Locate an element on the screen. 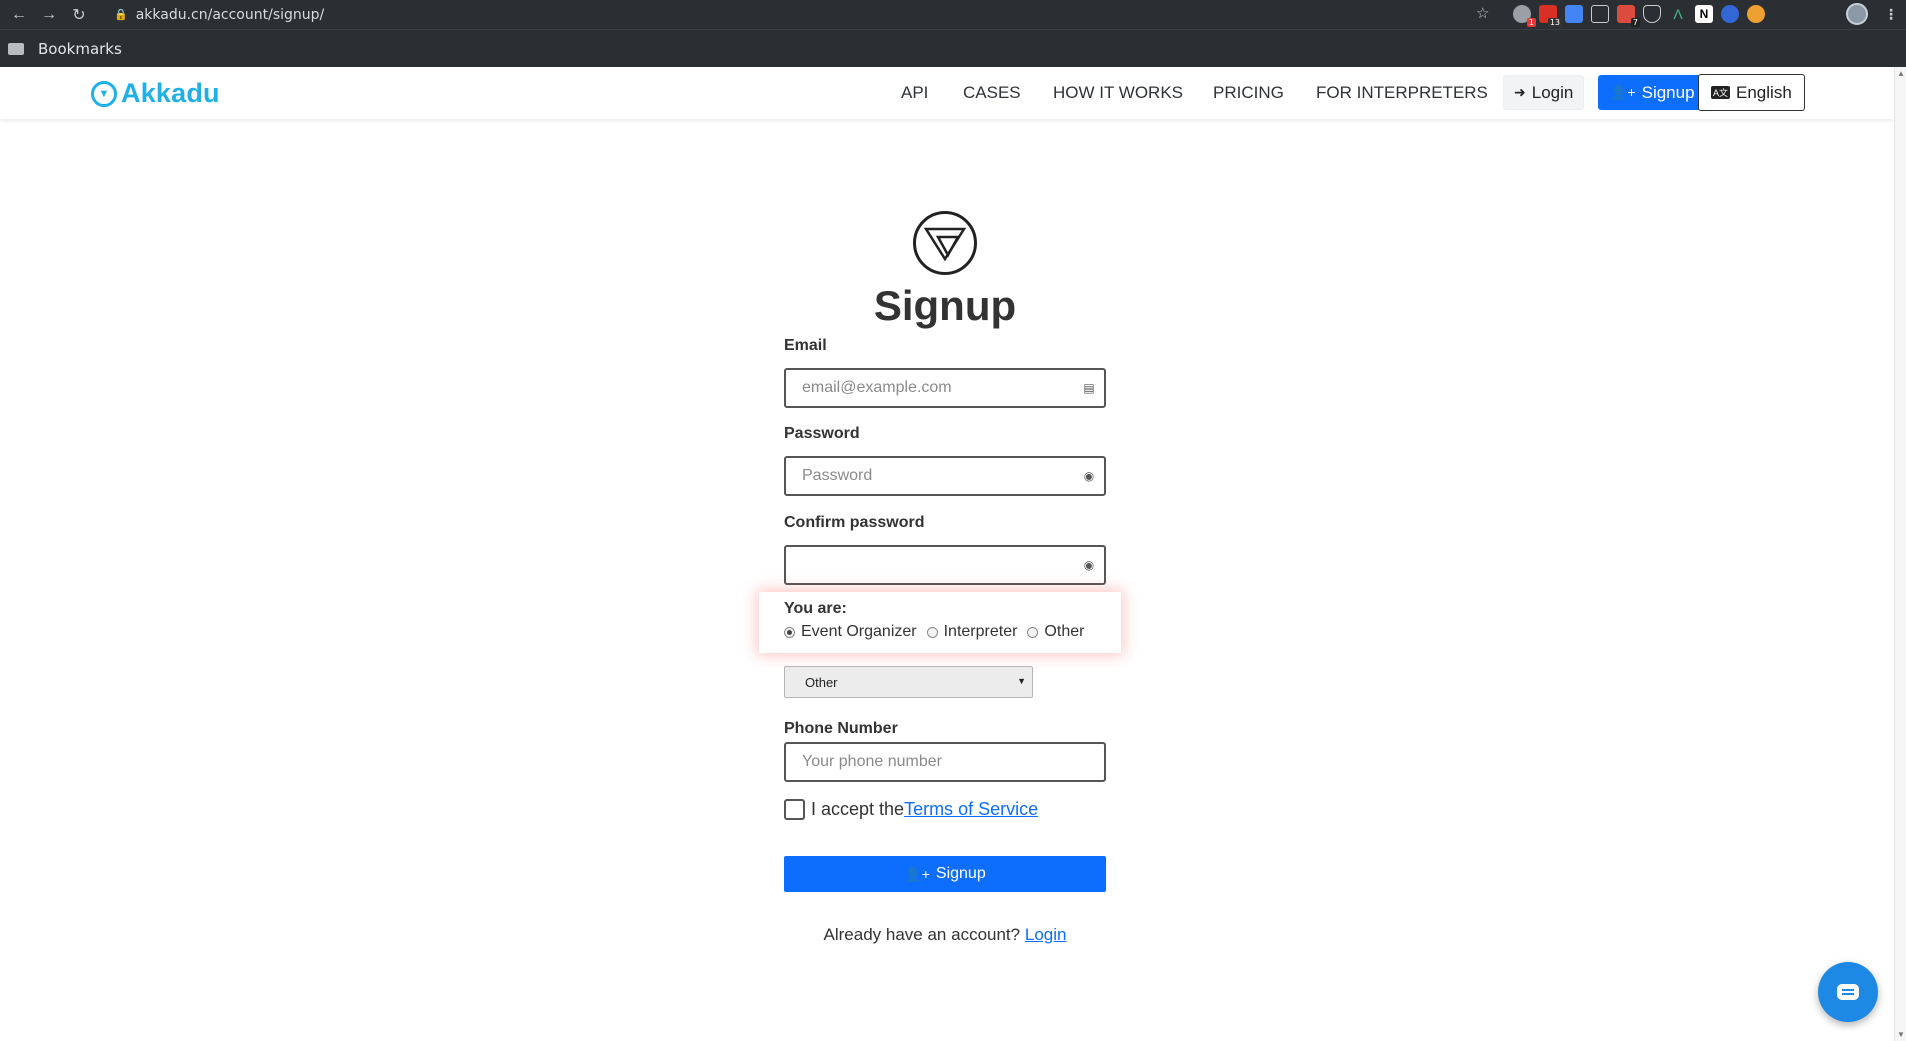 Image resolution: width=1906 pixels, height=1041 pixels. nav-for-interpreters: FOR INTERPRETERS is located at coordinates (1402, 93).